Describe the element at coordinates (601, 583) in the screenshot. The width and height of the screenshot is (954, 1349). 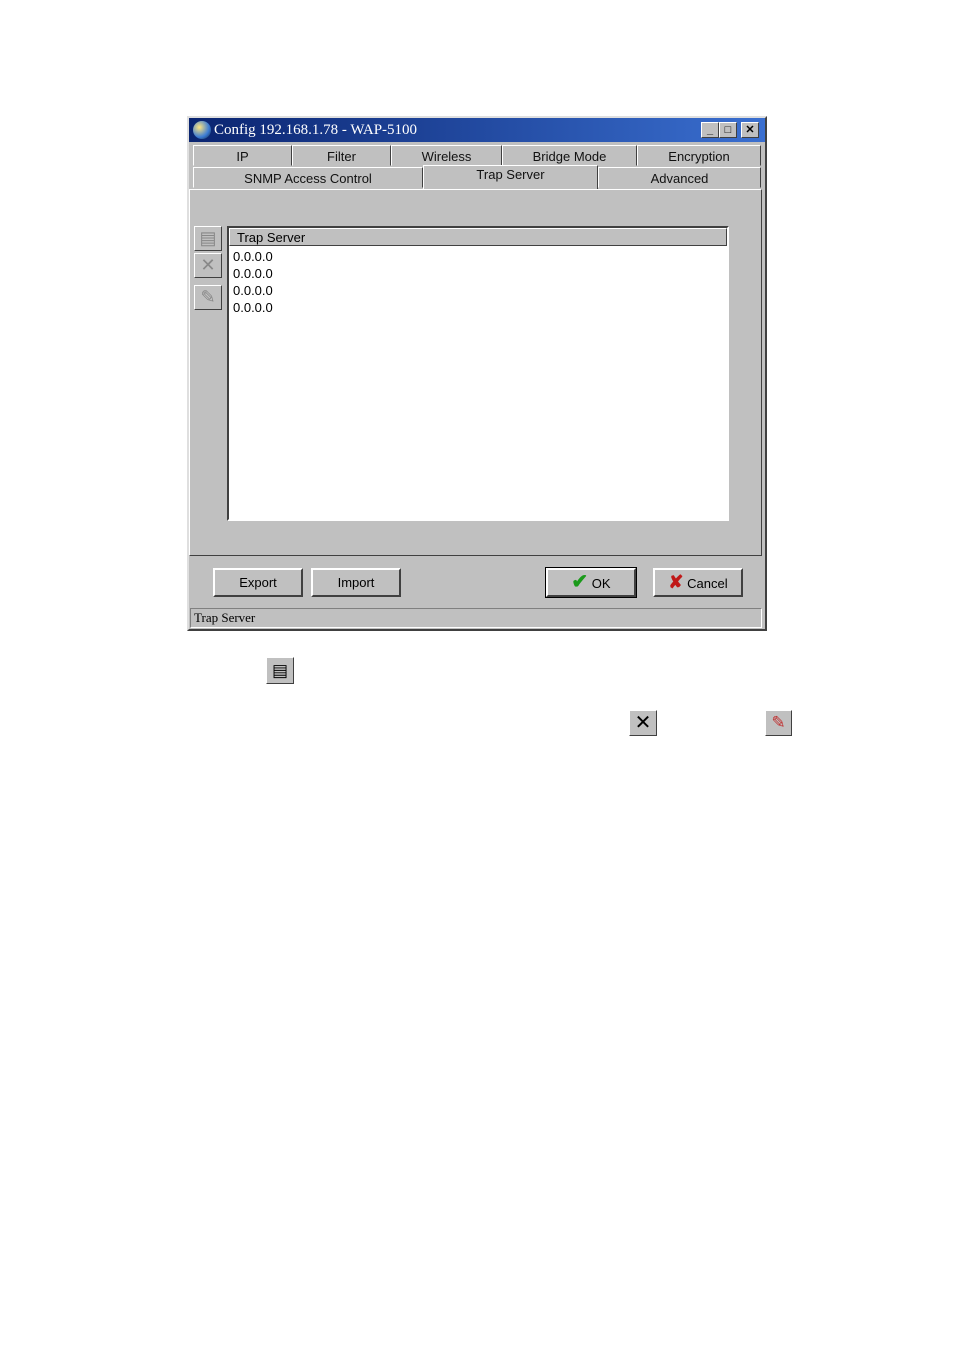
I see `ok-label: OK` at that location.